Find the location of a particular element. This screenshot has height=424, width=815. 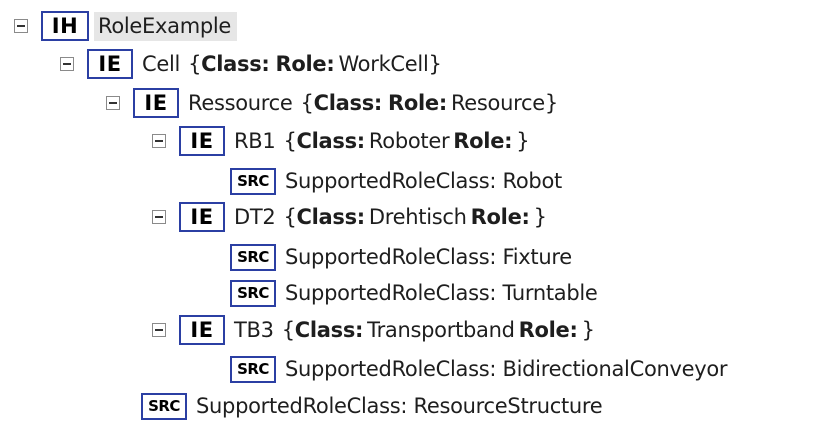

supported-role-class-label: SupportedRoleClass: Turntable is located at coordinates (441, 293).